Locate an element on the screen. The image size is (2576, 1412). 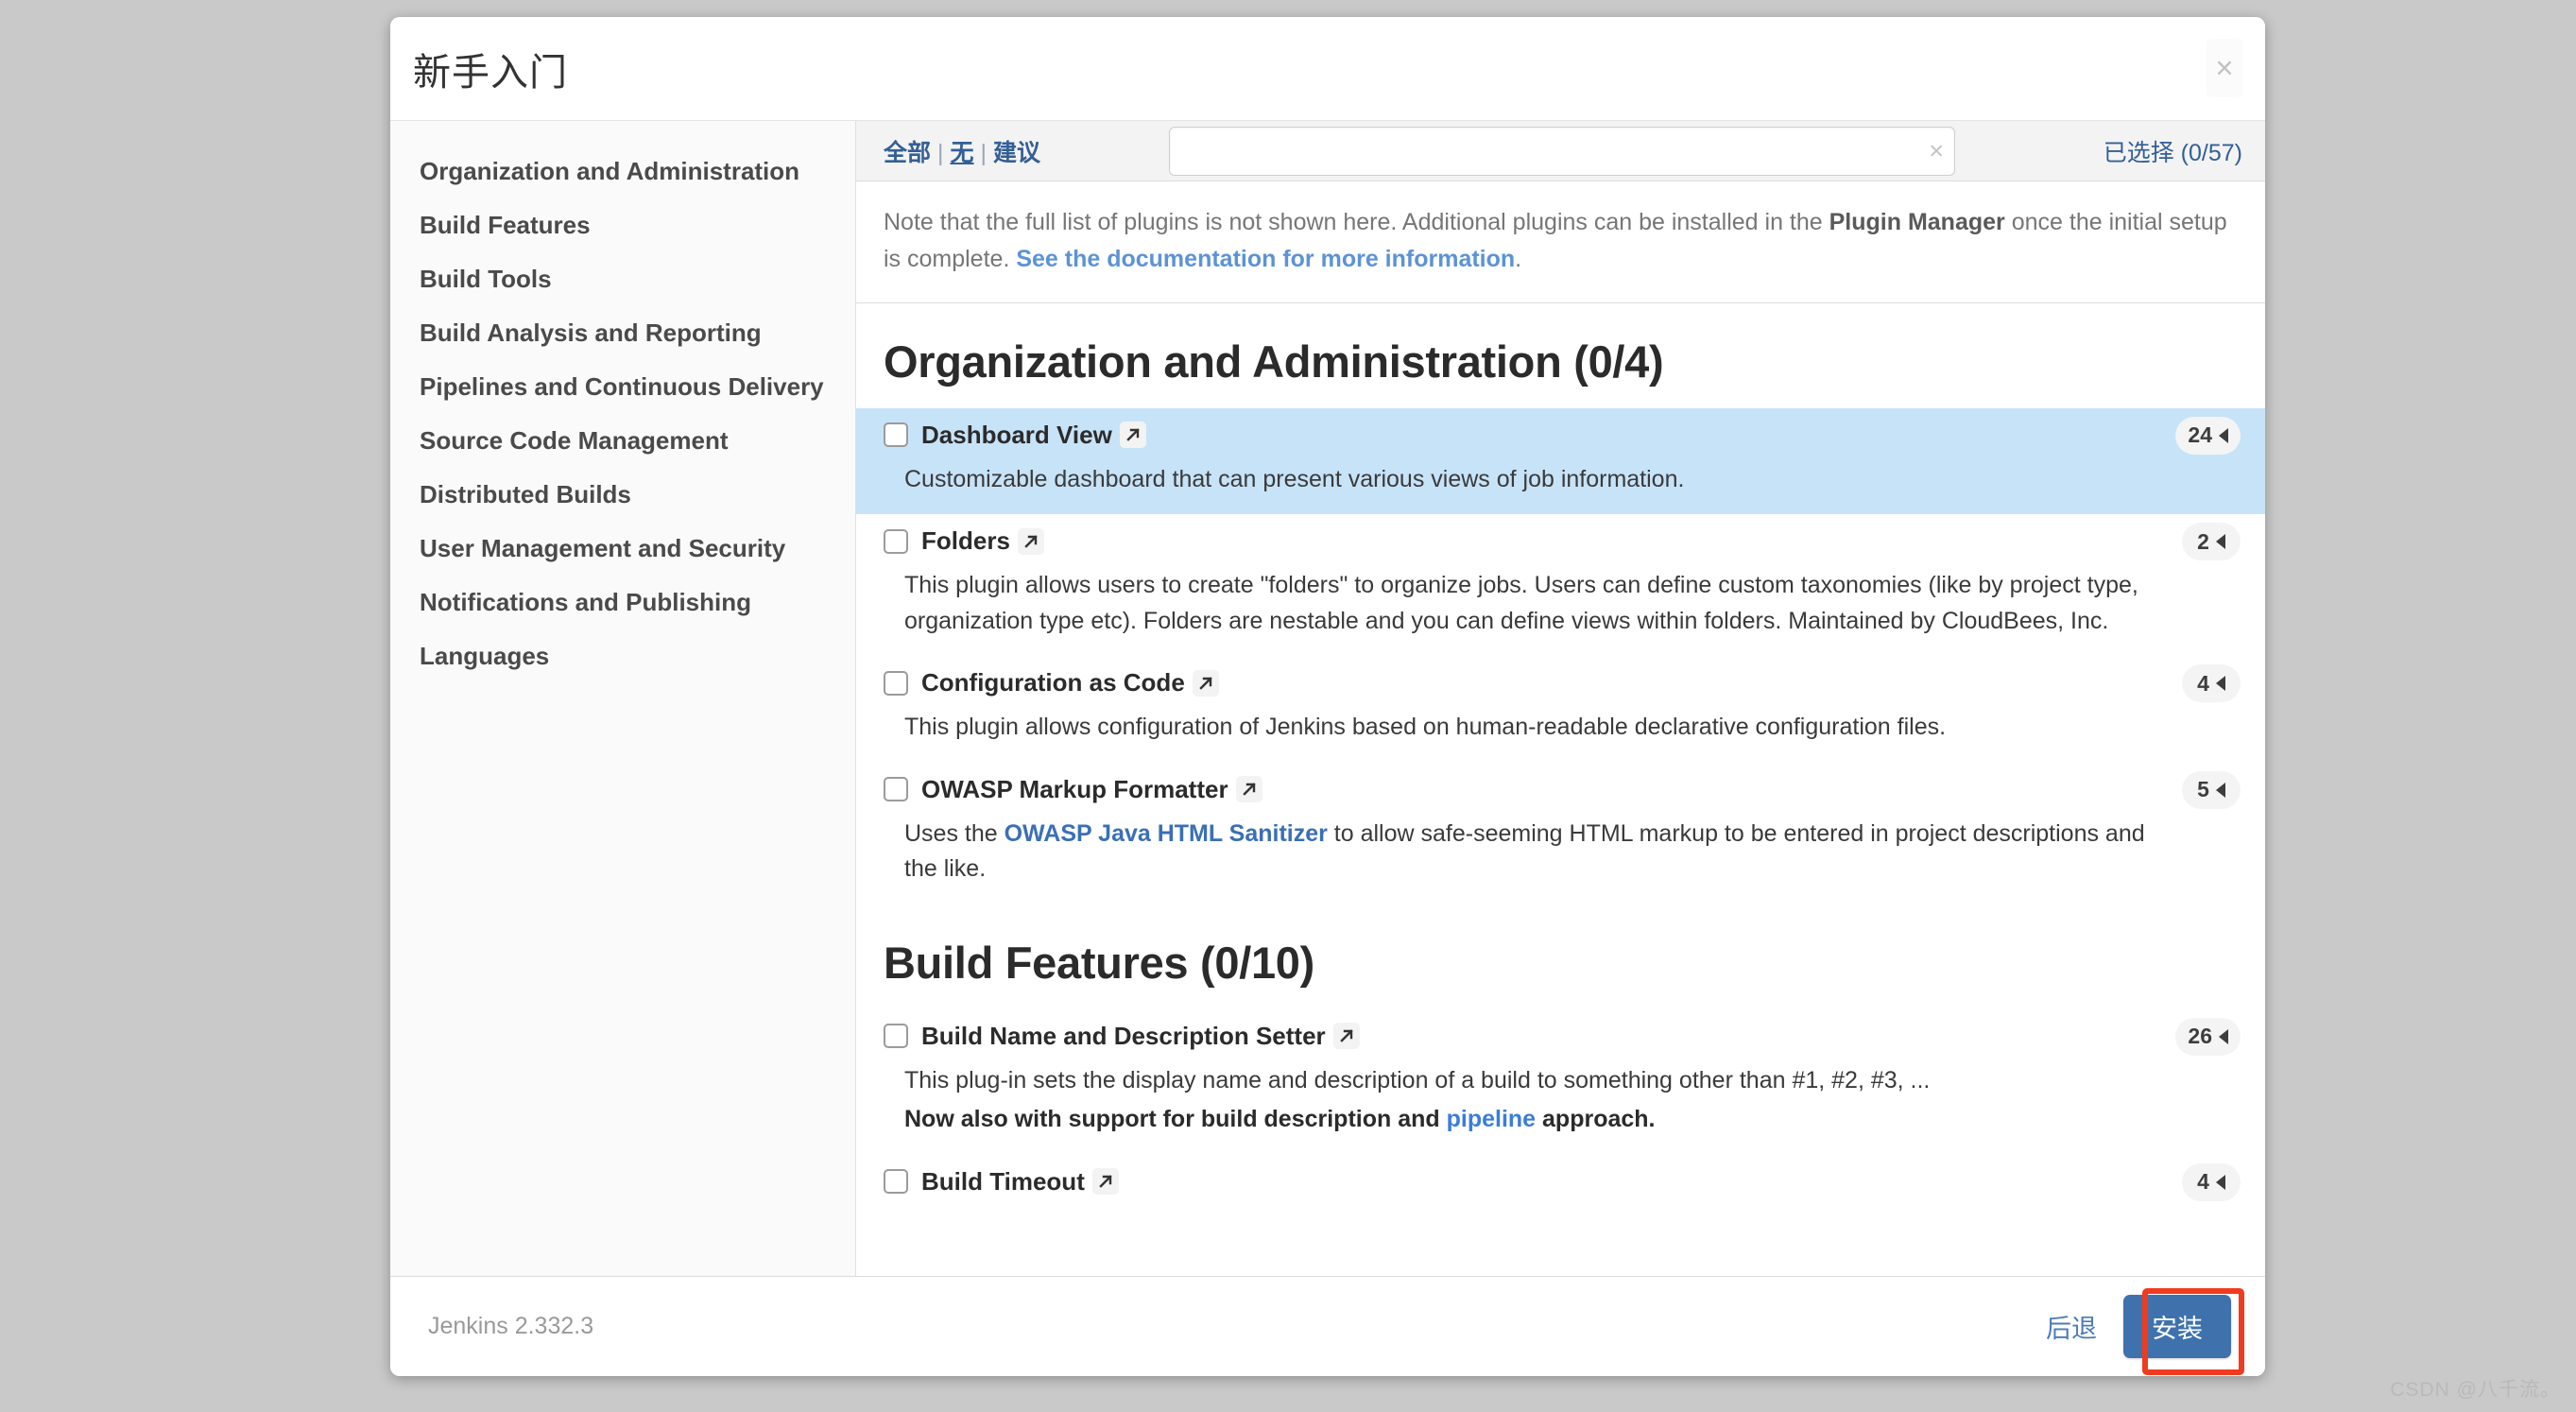
filter-none-link: 无 is located at coordinates (962, 153).